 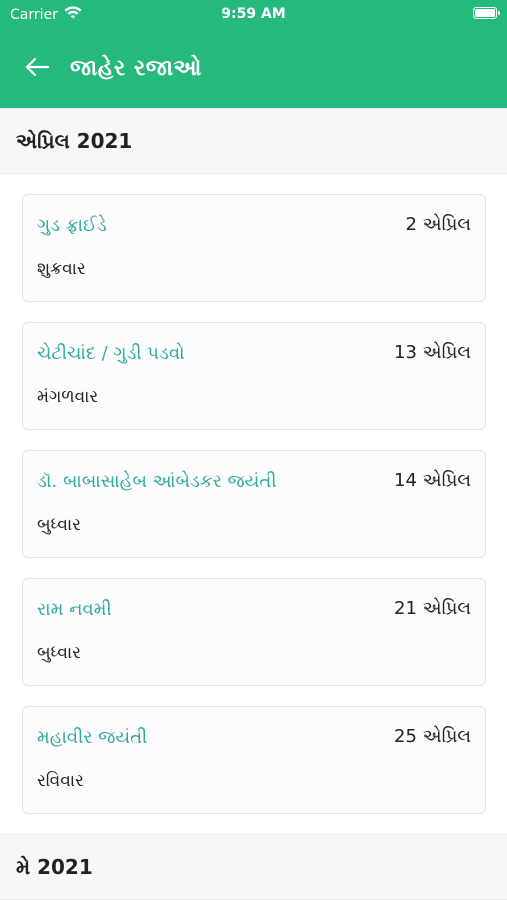 What do you see at coordinates (254, 248) in the screenshot?
I see `holiday-card: ગુડ ફ્રાઈડે 2 એપ્રિલ શુક્રવાર` at bounding box center [254, 248].